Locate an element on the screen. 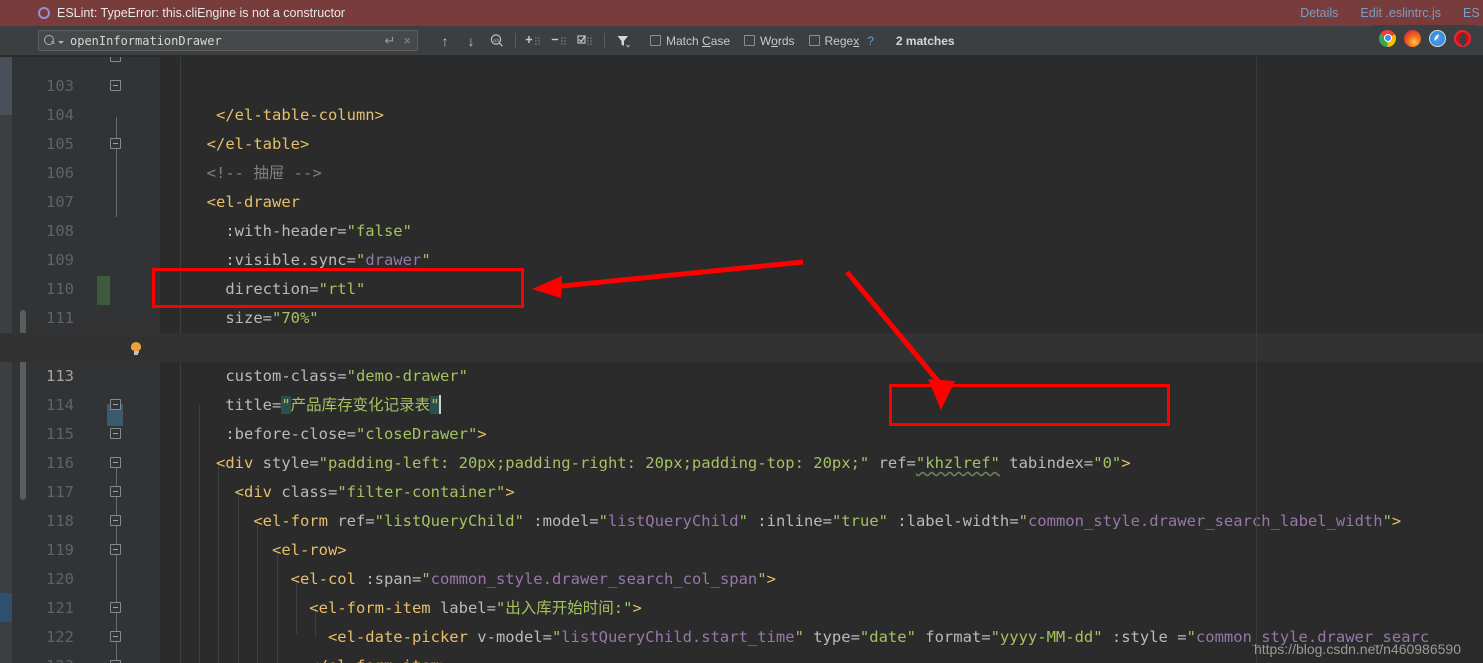 The image size is (1483, 663). code-line: 111 @opened="openInformationDrawer" is located at coordinates (741, 316).